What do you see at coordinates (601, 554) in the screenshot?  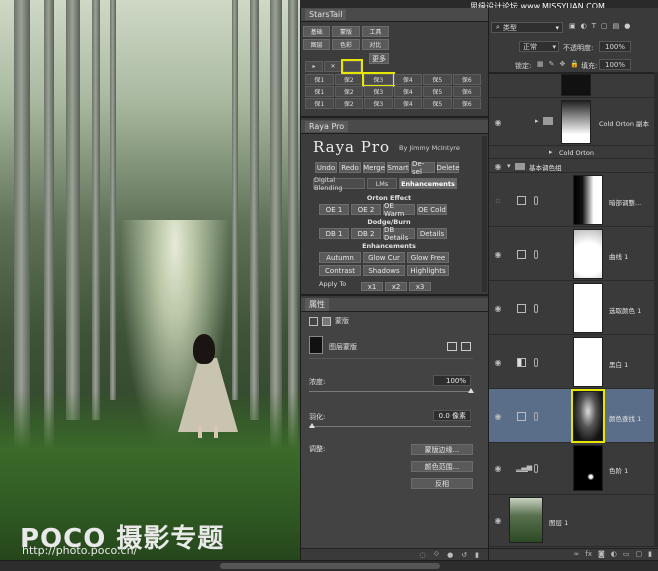 I see `mask-icon: ◙` at bounding box center [601, 554].